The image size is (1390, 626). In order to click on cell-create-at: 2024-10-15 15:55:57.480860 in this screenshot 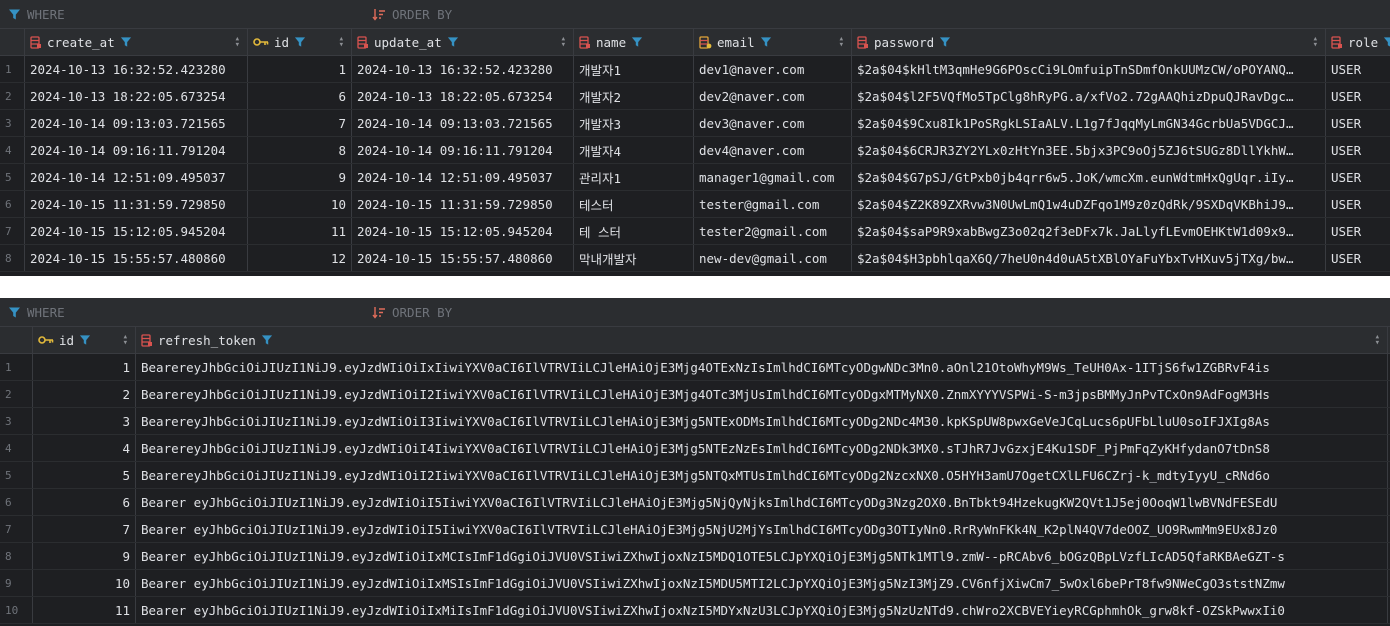, I will do `click(136, 258)`.